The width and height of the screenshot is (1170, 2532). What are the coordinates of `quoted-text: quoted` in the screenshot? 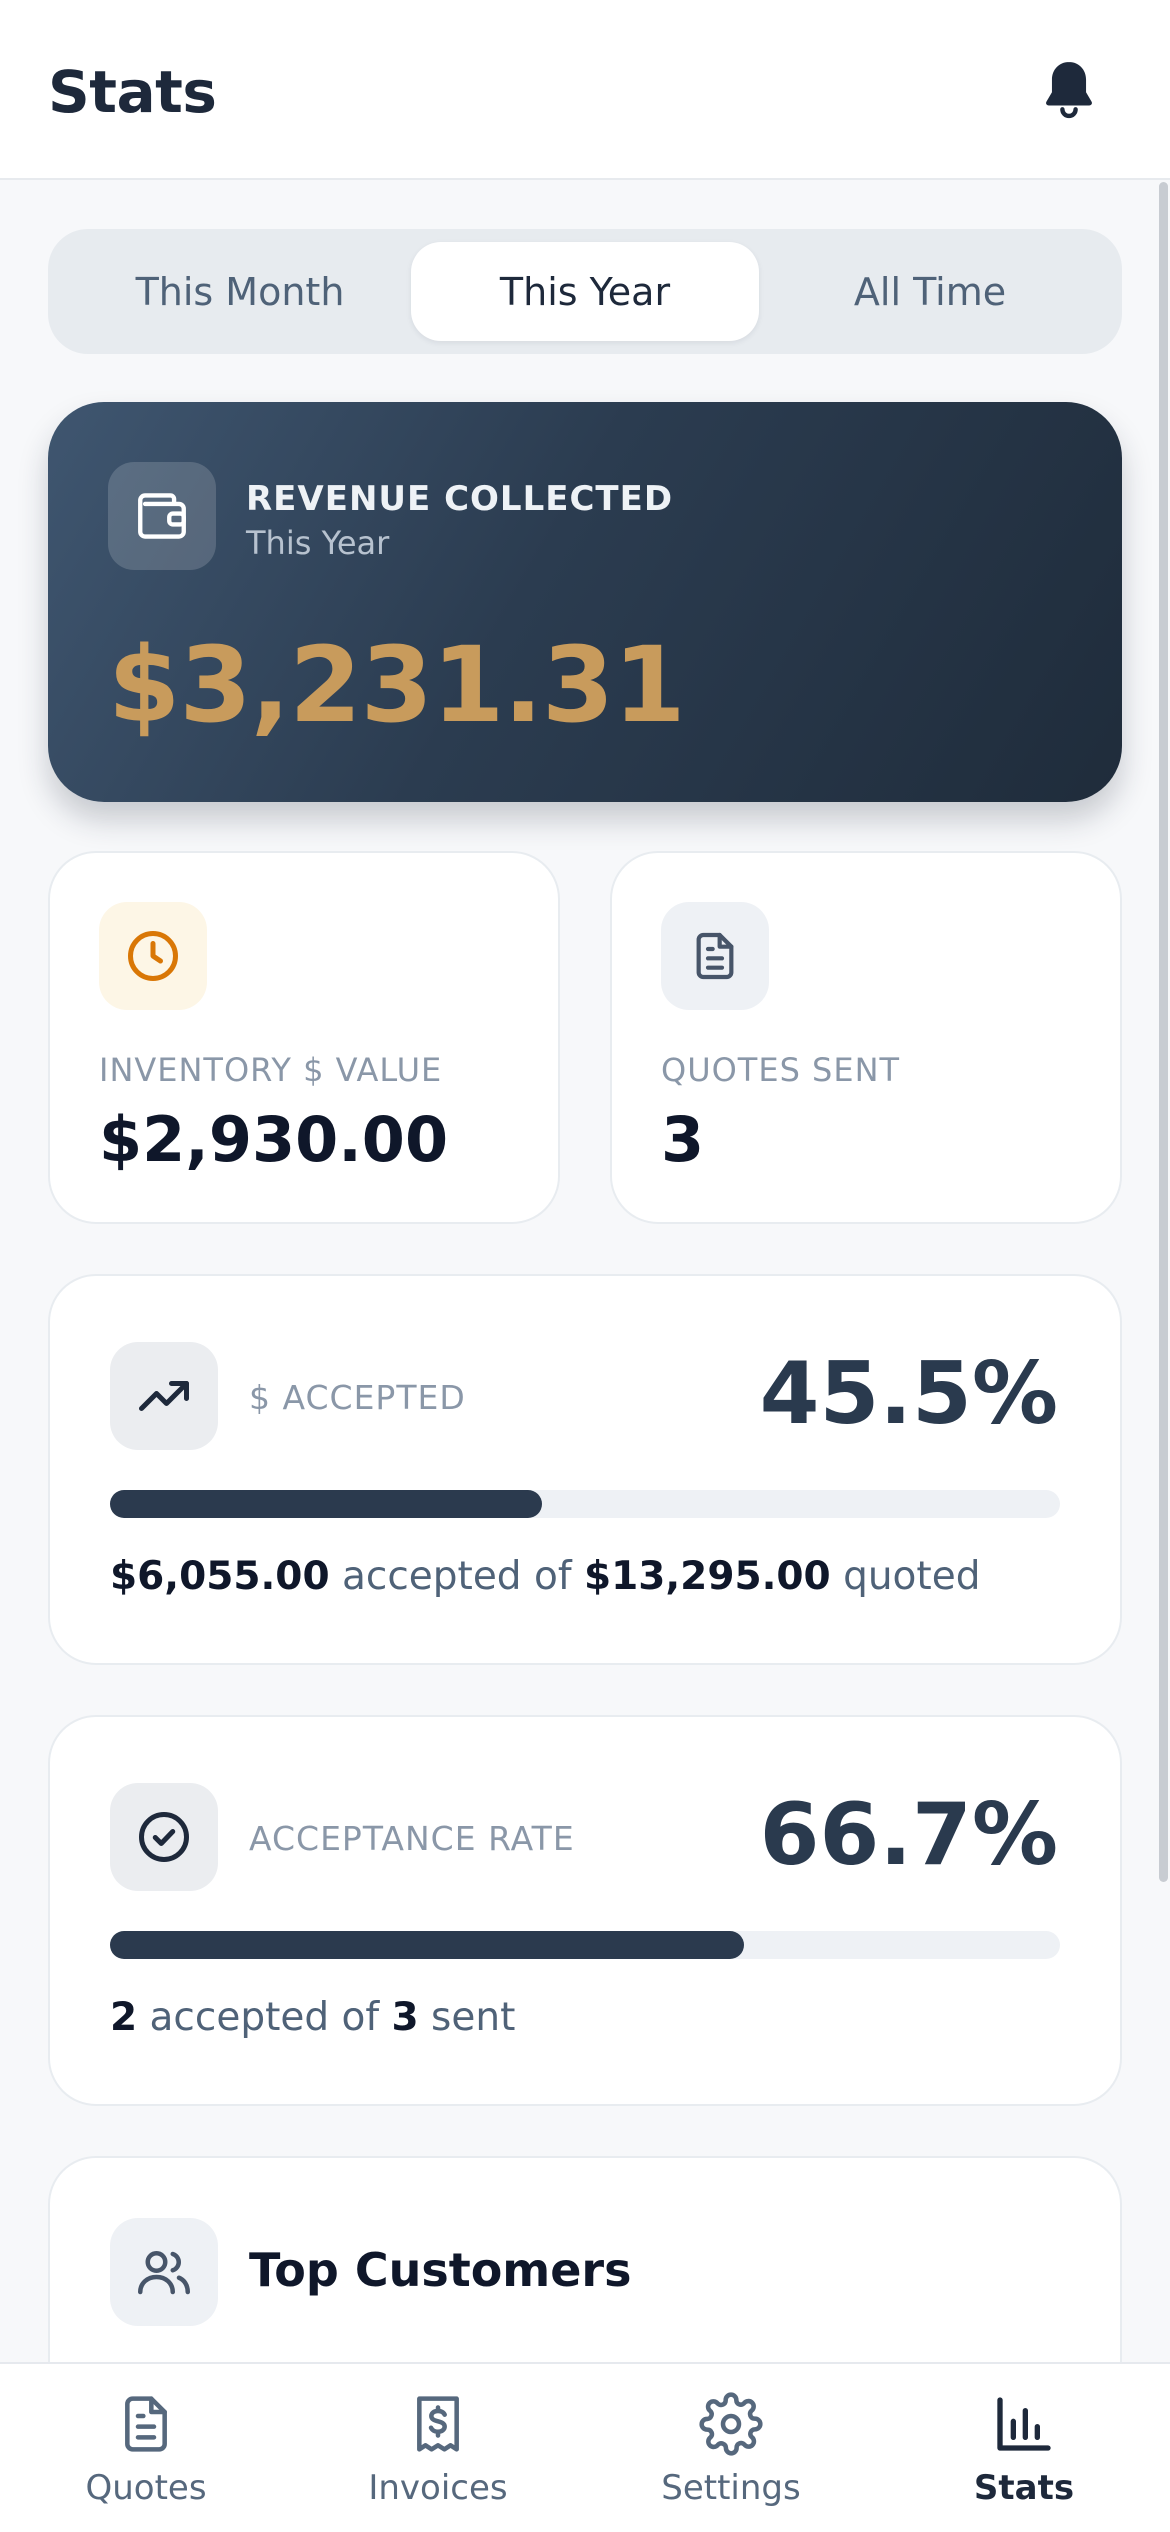 It's located at (905, 1576).